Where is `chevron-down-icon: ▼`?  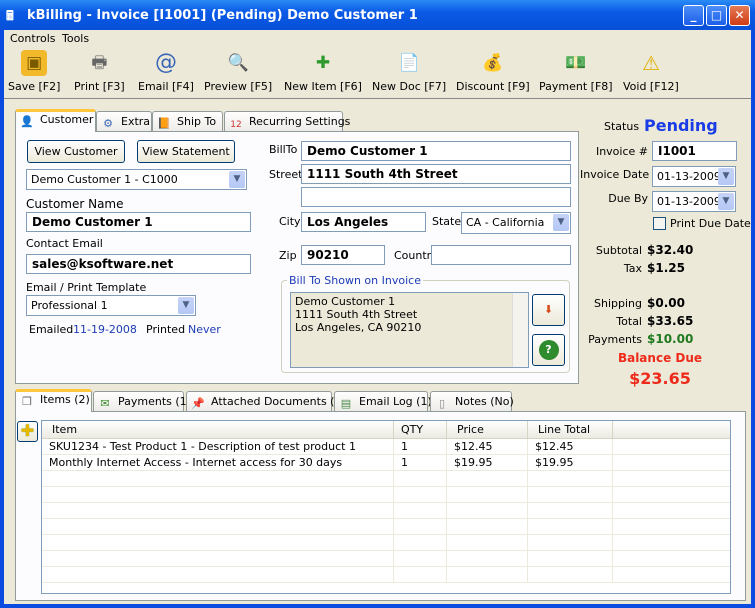
chevron-down-icon: ▼ is located at coordinates (726, 201).